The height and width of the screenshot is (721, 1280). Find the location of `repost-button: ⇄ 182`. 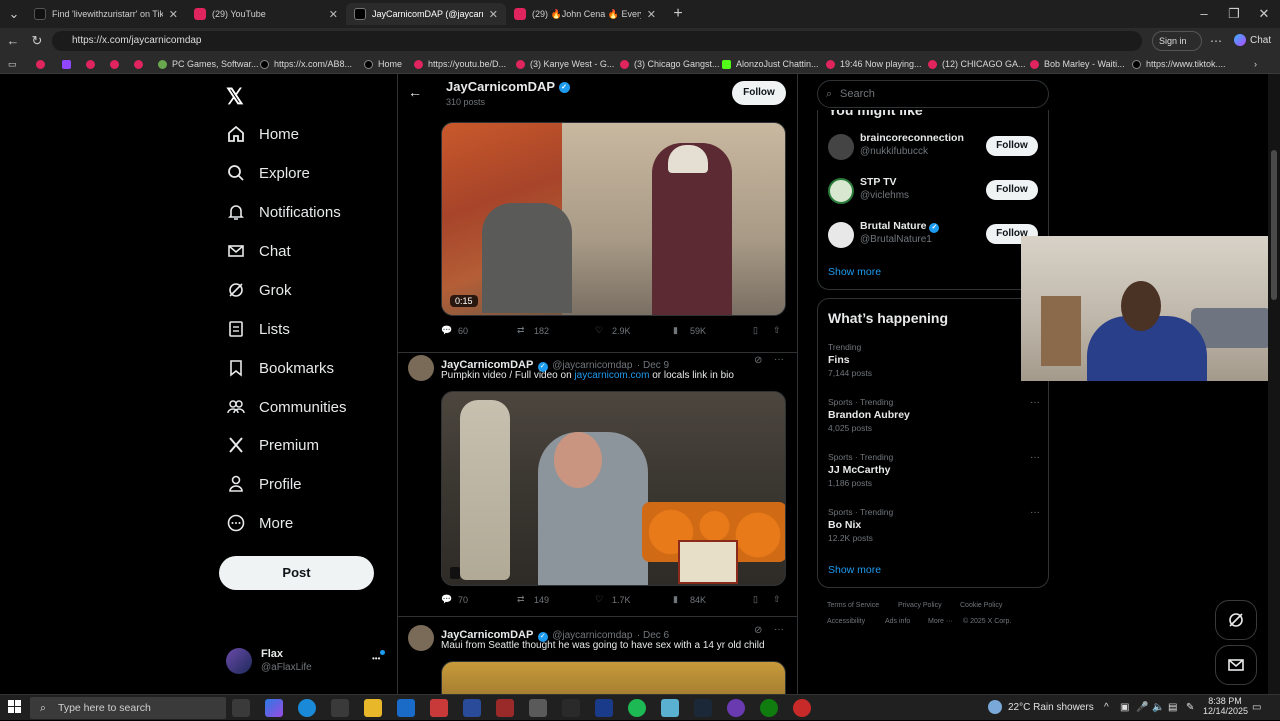

repost-button: ⇄ 182 is located at coordinates (533, 331).